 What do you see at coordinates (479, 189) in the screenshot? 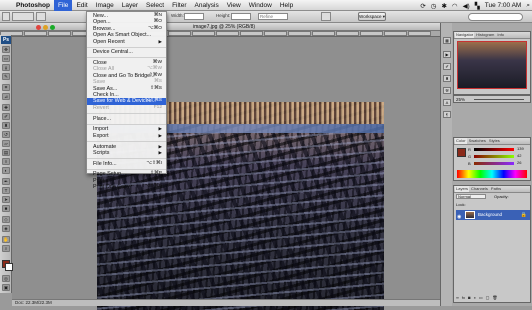
I see `tab-channels: Channels` at bounding box center [479, 189].